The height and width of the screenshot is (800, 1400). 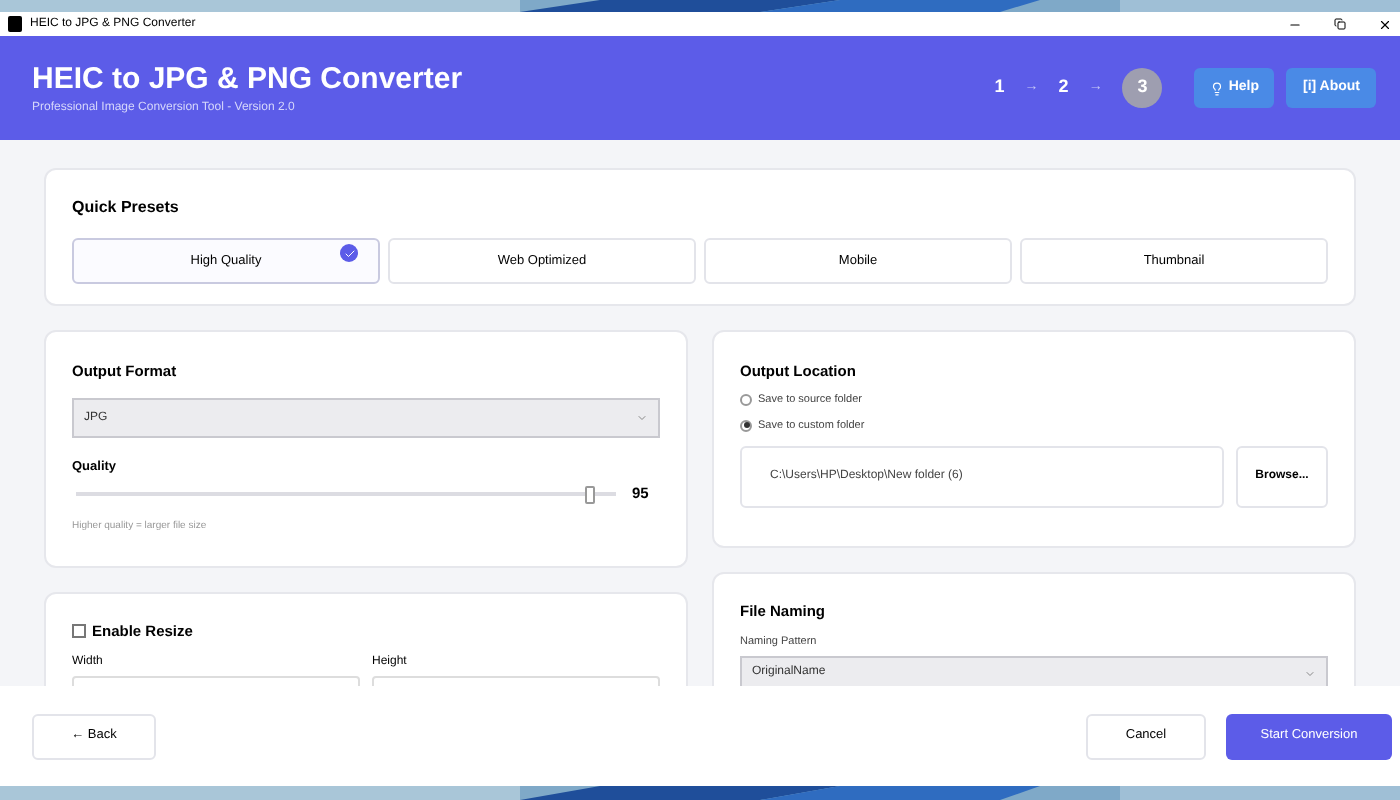 I want to click on step-indicator: 3, so click(x=1142, y=88).